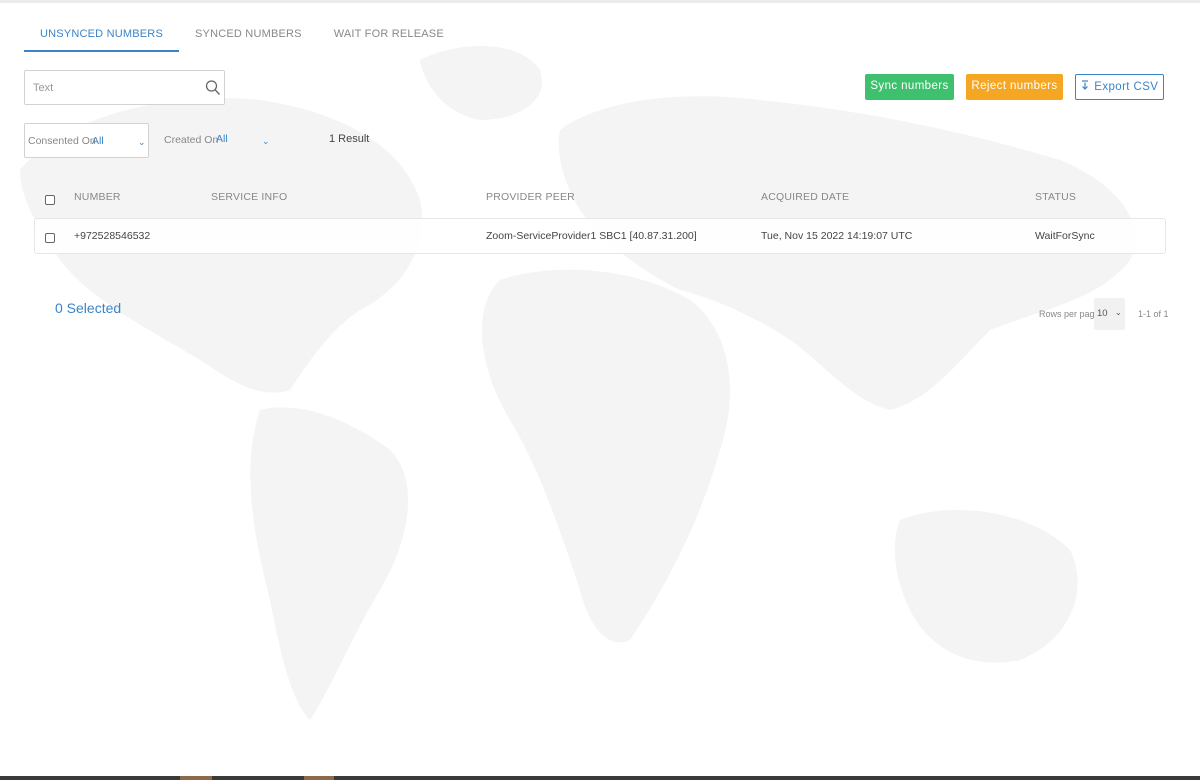 The width and height of the screenshot is (1200, 780). What do you see at coordinates (1084, 85) in the screenshot?
I see `download-icon` at bounding box center [1084, 85].